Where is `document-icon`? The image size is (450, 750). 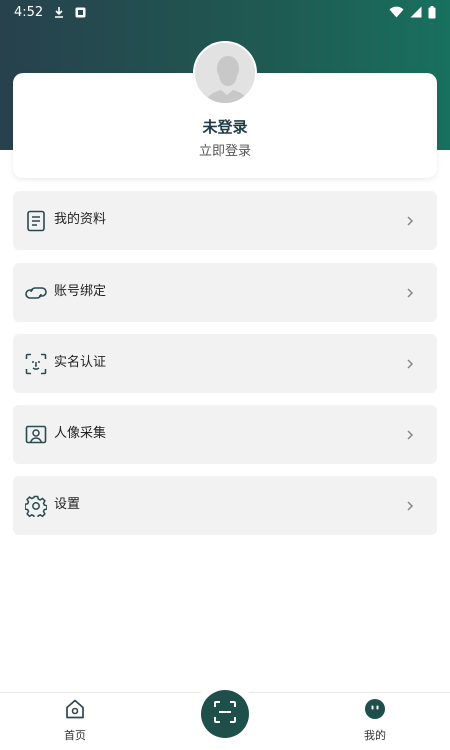 document-icon is located at coordinates (36, 221).